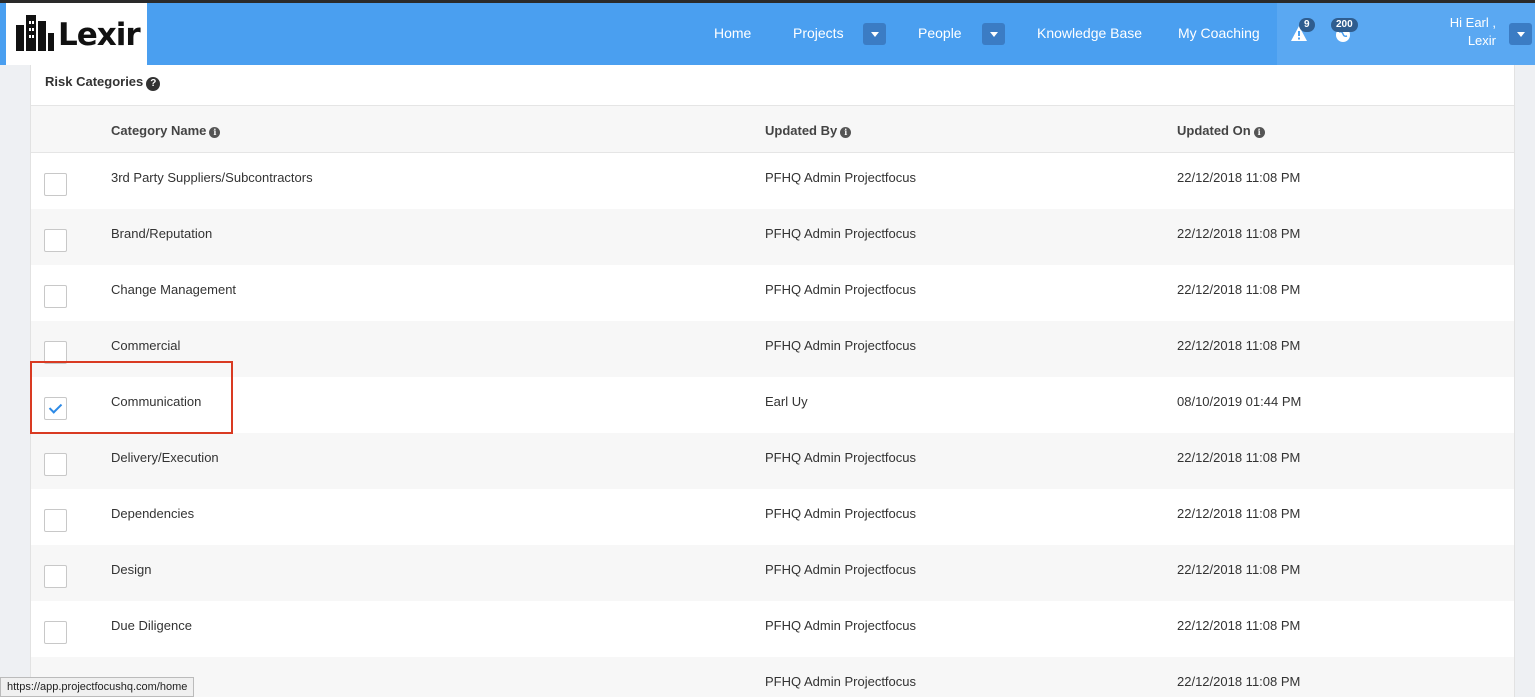 The width and height of the screenshot is (1535, 697). I want to click on category-name-cell: Design, so click(131, 569).